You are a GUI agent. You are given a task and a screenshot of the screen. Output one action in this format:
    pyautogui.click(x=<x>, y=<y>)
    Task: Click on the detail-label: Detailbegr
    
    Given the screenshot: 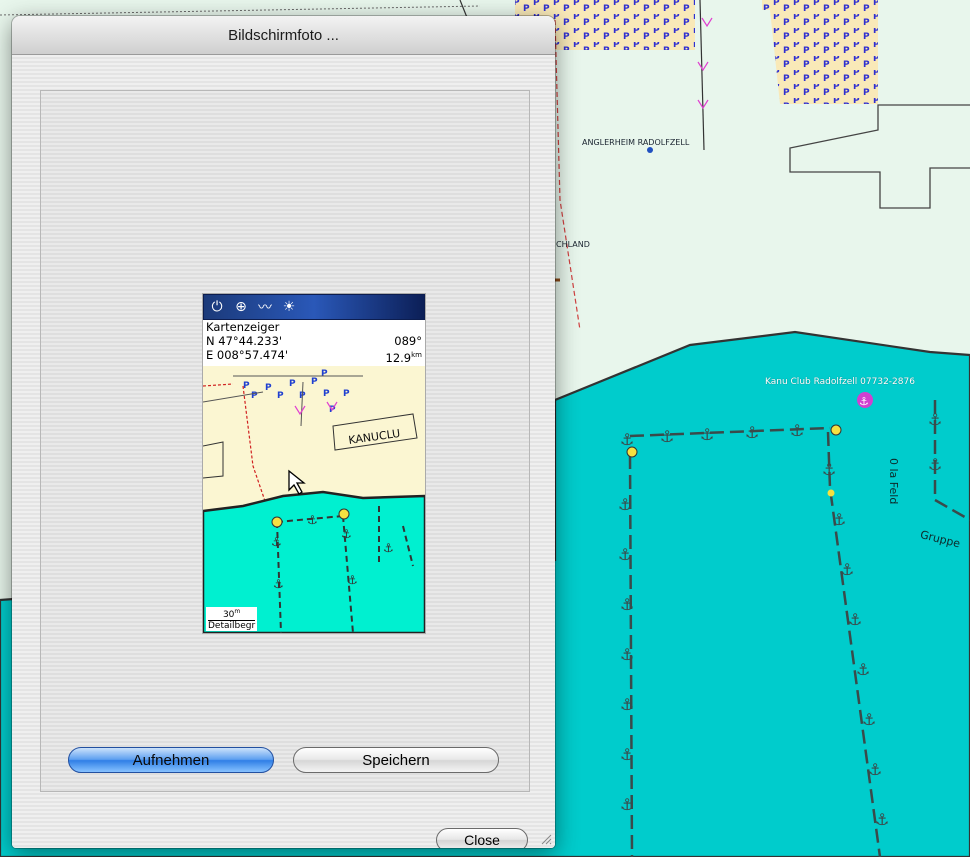 What is the action you would take?
    pyautogui.click(x=232, y=626)
    